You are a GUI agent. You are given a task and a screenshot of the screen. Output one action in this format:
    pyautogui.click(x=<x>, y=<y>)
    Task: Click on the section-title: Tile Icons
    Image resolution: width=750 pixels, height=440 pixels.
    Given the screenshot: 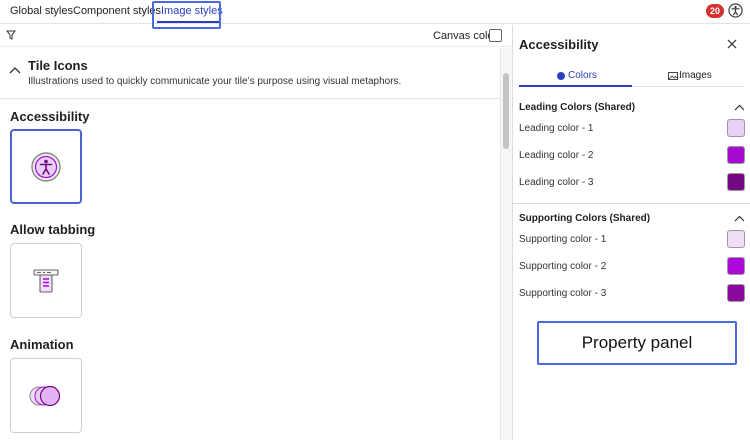 What is the action you would take?
    pyautogui.click(x=58, y=65)
    